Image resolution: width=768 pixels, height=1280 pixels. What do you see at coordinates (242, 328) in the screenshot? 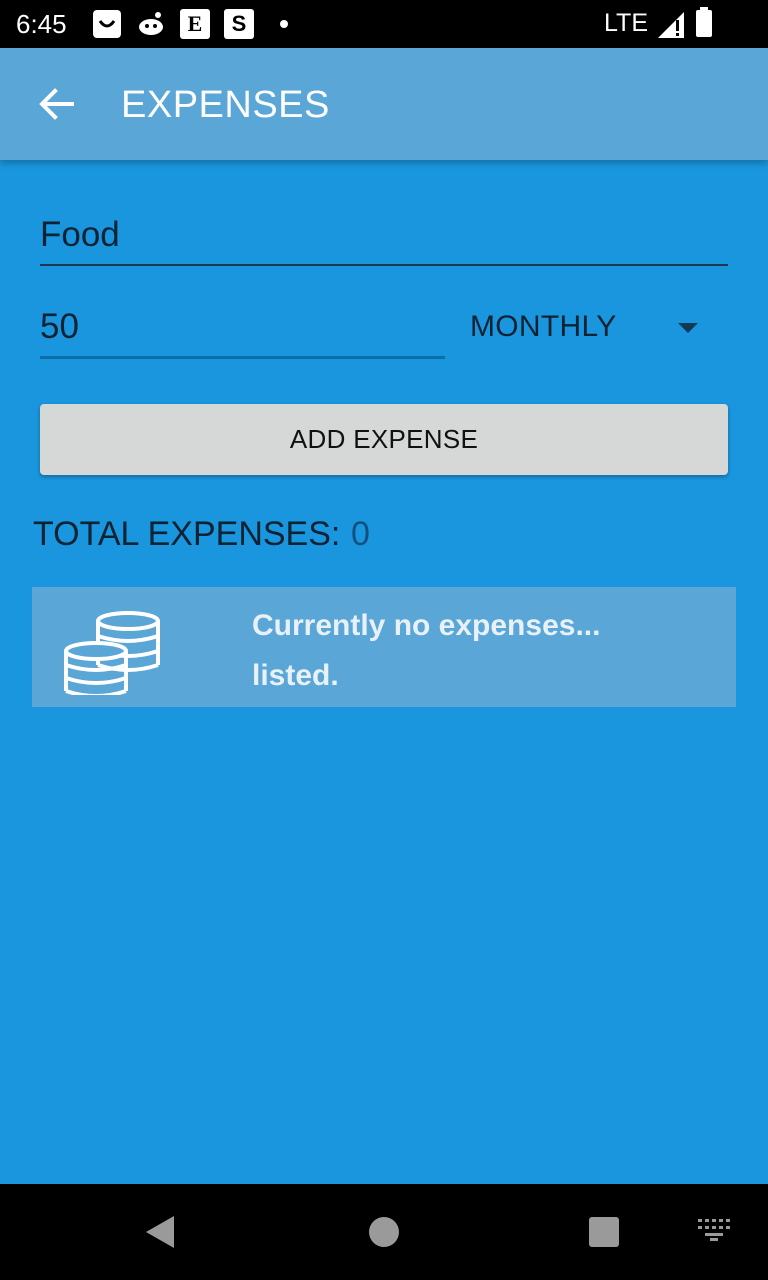
I see `expense-amount-field` at bounding box center [242, 328].